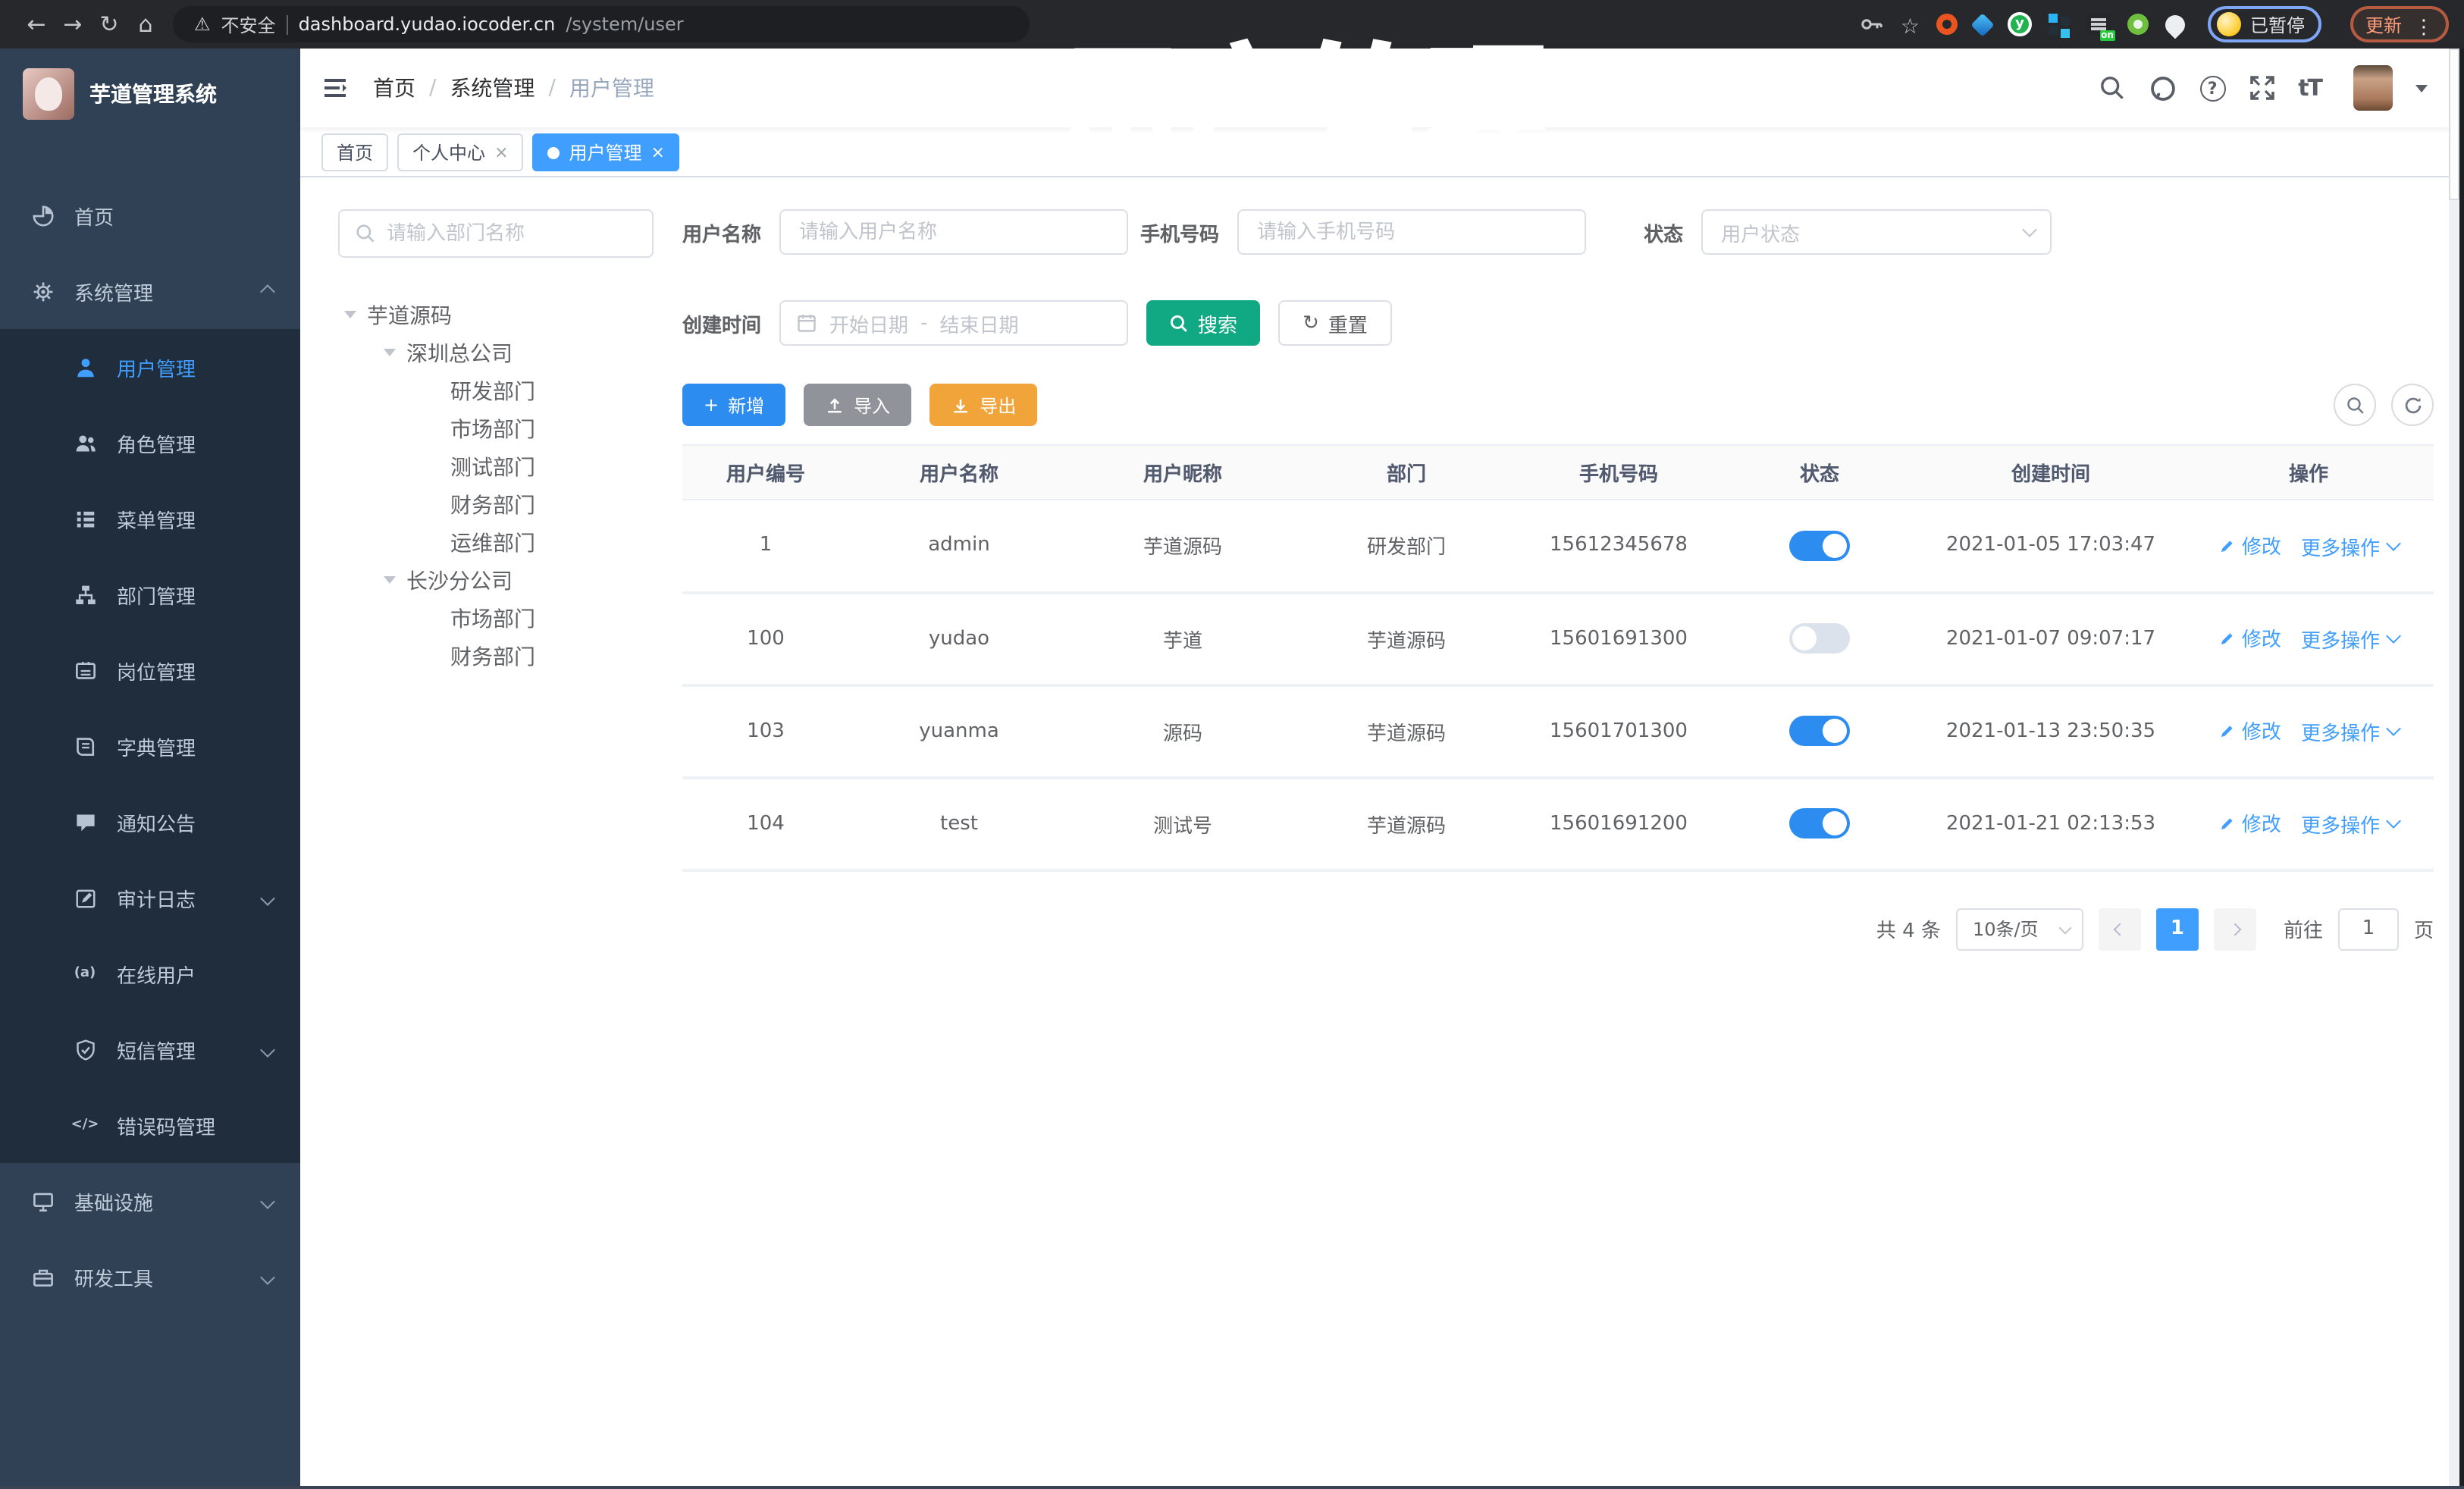 This screenshot has height=1489, width=2464. What do you see at coordinates (150, 291) in the screenshot?
I see `sidebar-item-system: 系统管理` at bounding box center [150, 291].